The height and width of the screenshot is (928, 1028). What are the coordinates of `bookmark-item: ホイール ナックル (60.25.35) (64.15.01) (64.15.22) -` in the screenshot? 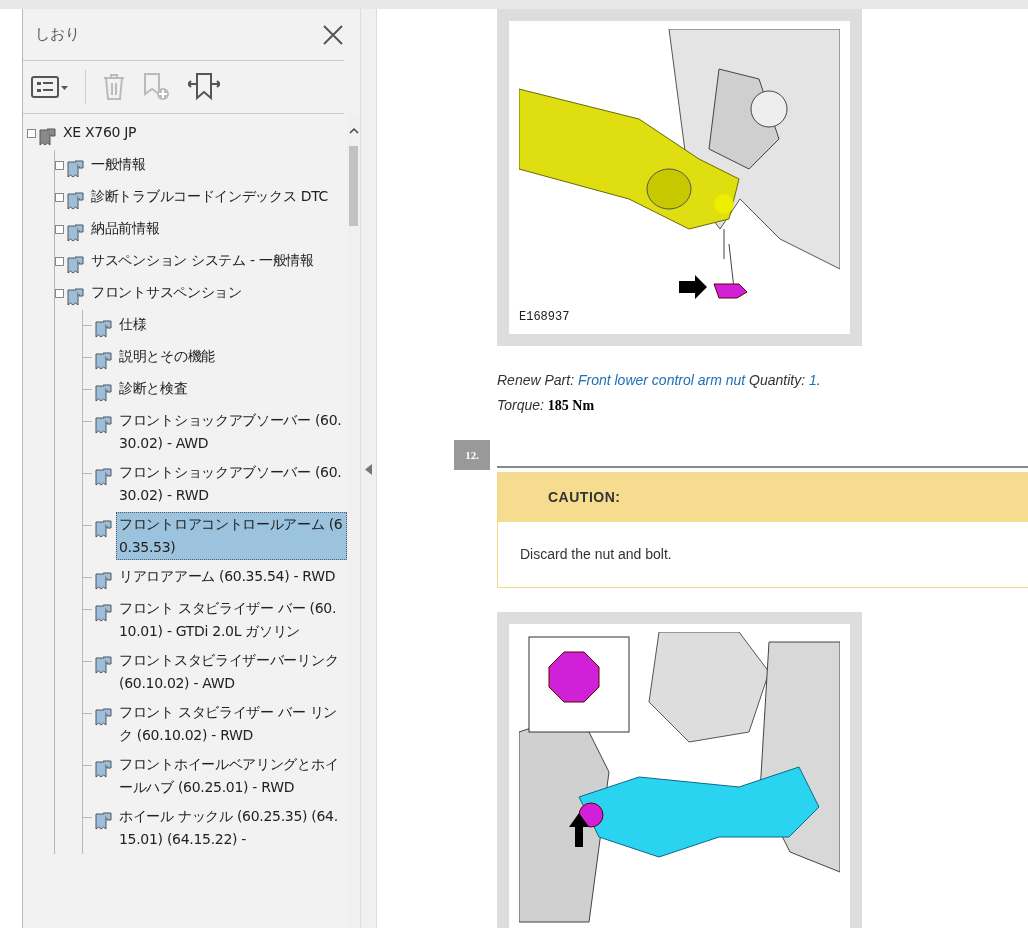 It's located at (231, 828).